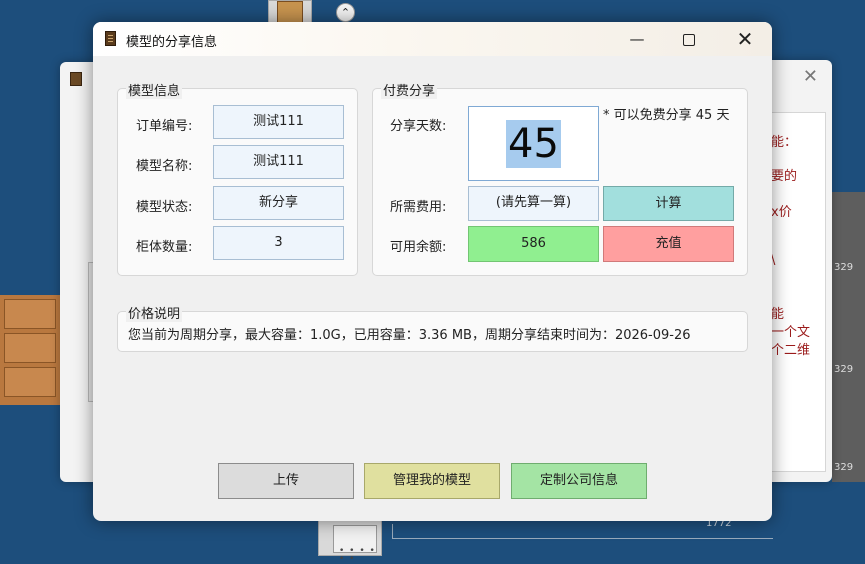 This screenshot has width=865, height=564. Describe the element at coordinates (791, 332) in the screenshot. I see `background-text: 一个文` at that location.